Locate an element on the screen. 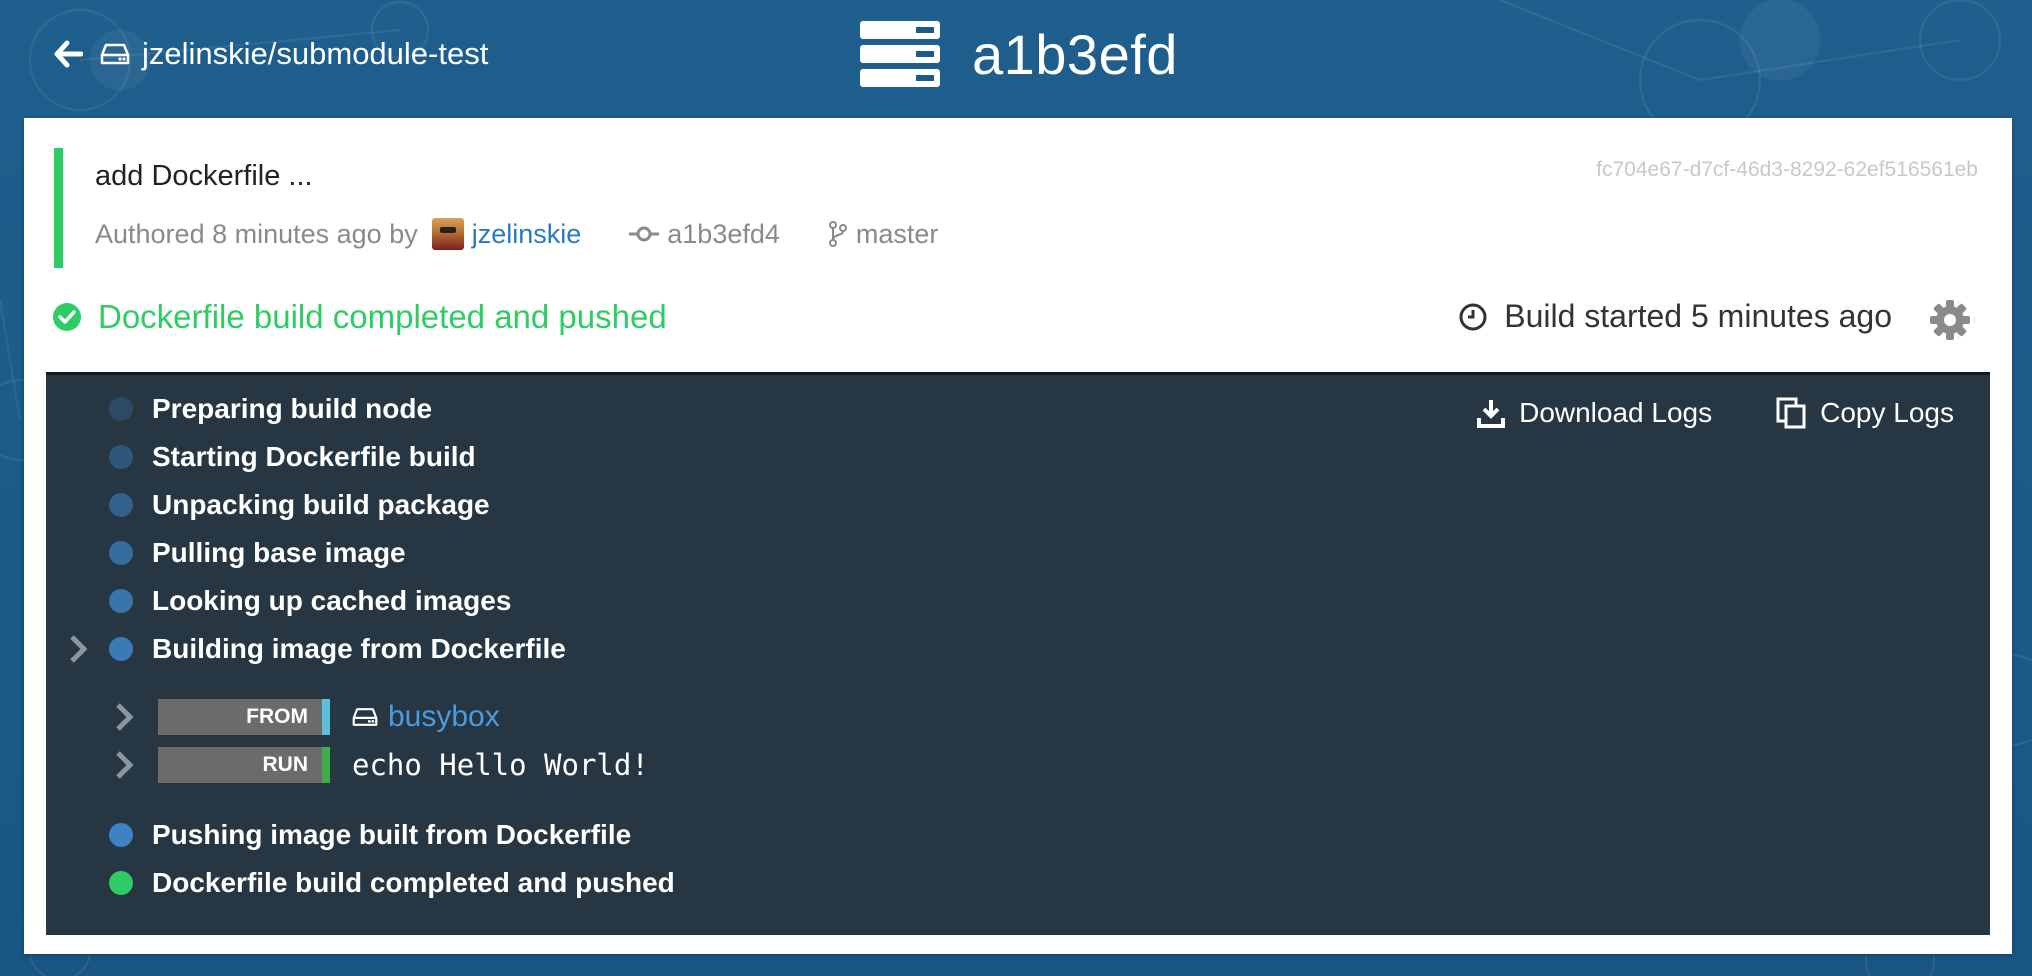 The image size is (2032, 976). download-icon is located at coordinates (1491, 414).